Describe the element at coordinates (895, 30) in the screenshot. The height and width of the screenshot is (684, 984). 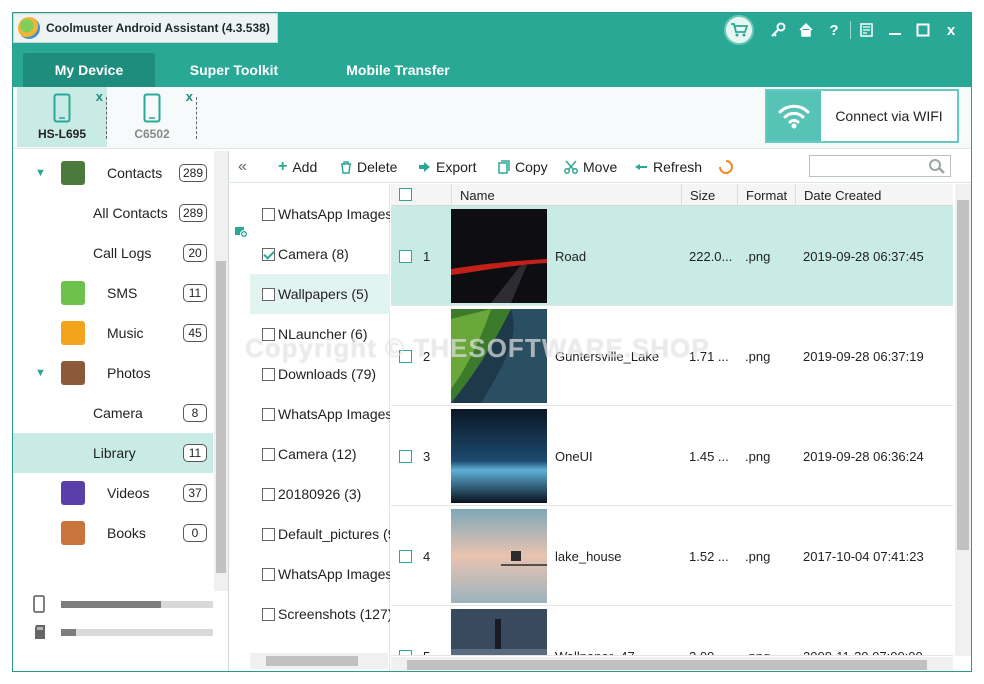
I see `minimize-icon` at that location.